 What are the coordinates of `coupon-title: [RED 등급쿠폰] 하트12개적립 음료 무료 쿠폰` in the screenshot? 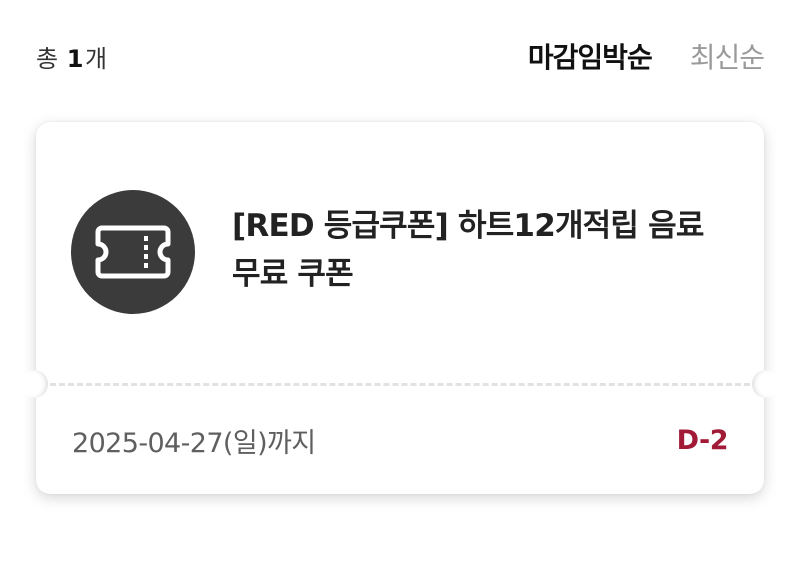 It's located at (468, 250).